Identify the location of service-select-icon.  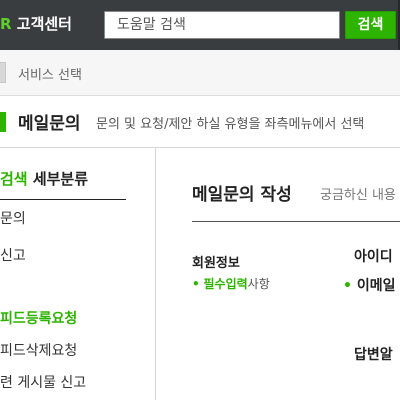
(3, 72).